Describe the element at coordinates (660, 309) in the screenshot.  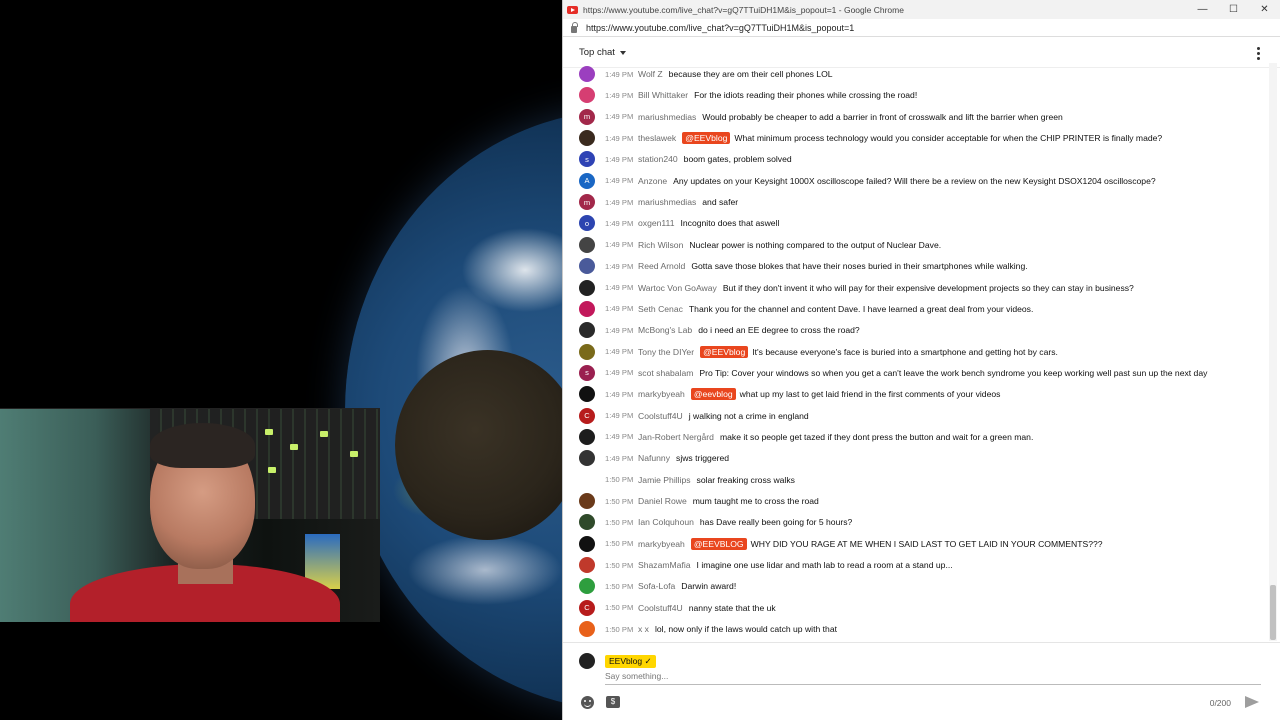
I see `message-author: Seth Cenac` at that location.